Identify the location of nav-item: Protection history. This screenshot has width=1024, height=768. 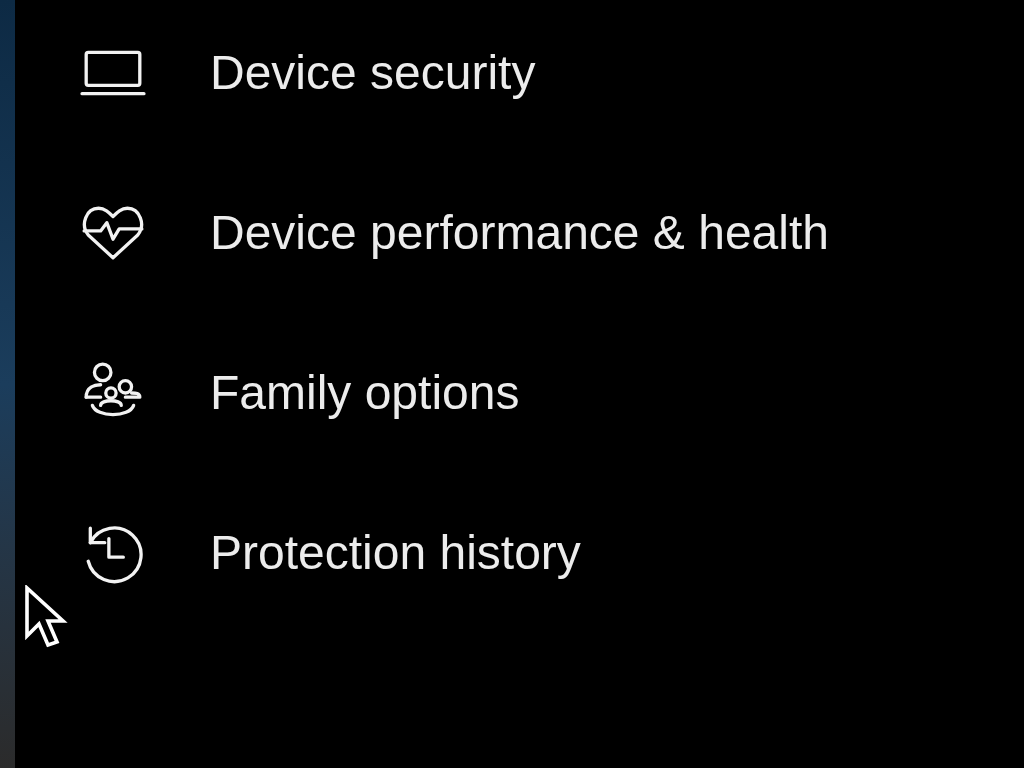
(454, 553).